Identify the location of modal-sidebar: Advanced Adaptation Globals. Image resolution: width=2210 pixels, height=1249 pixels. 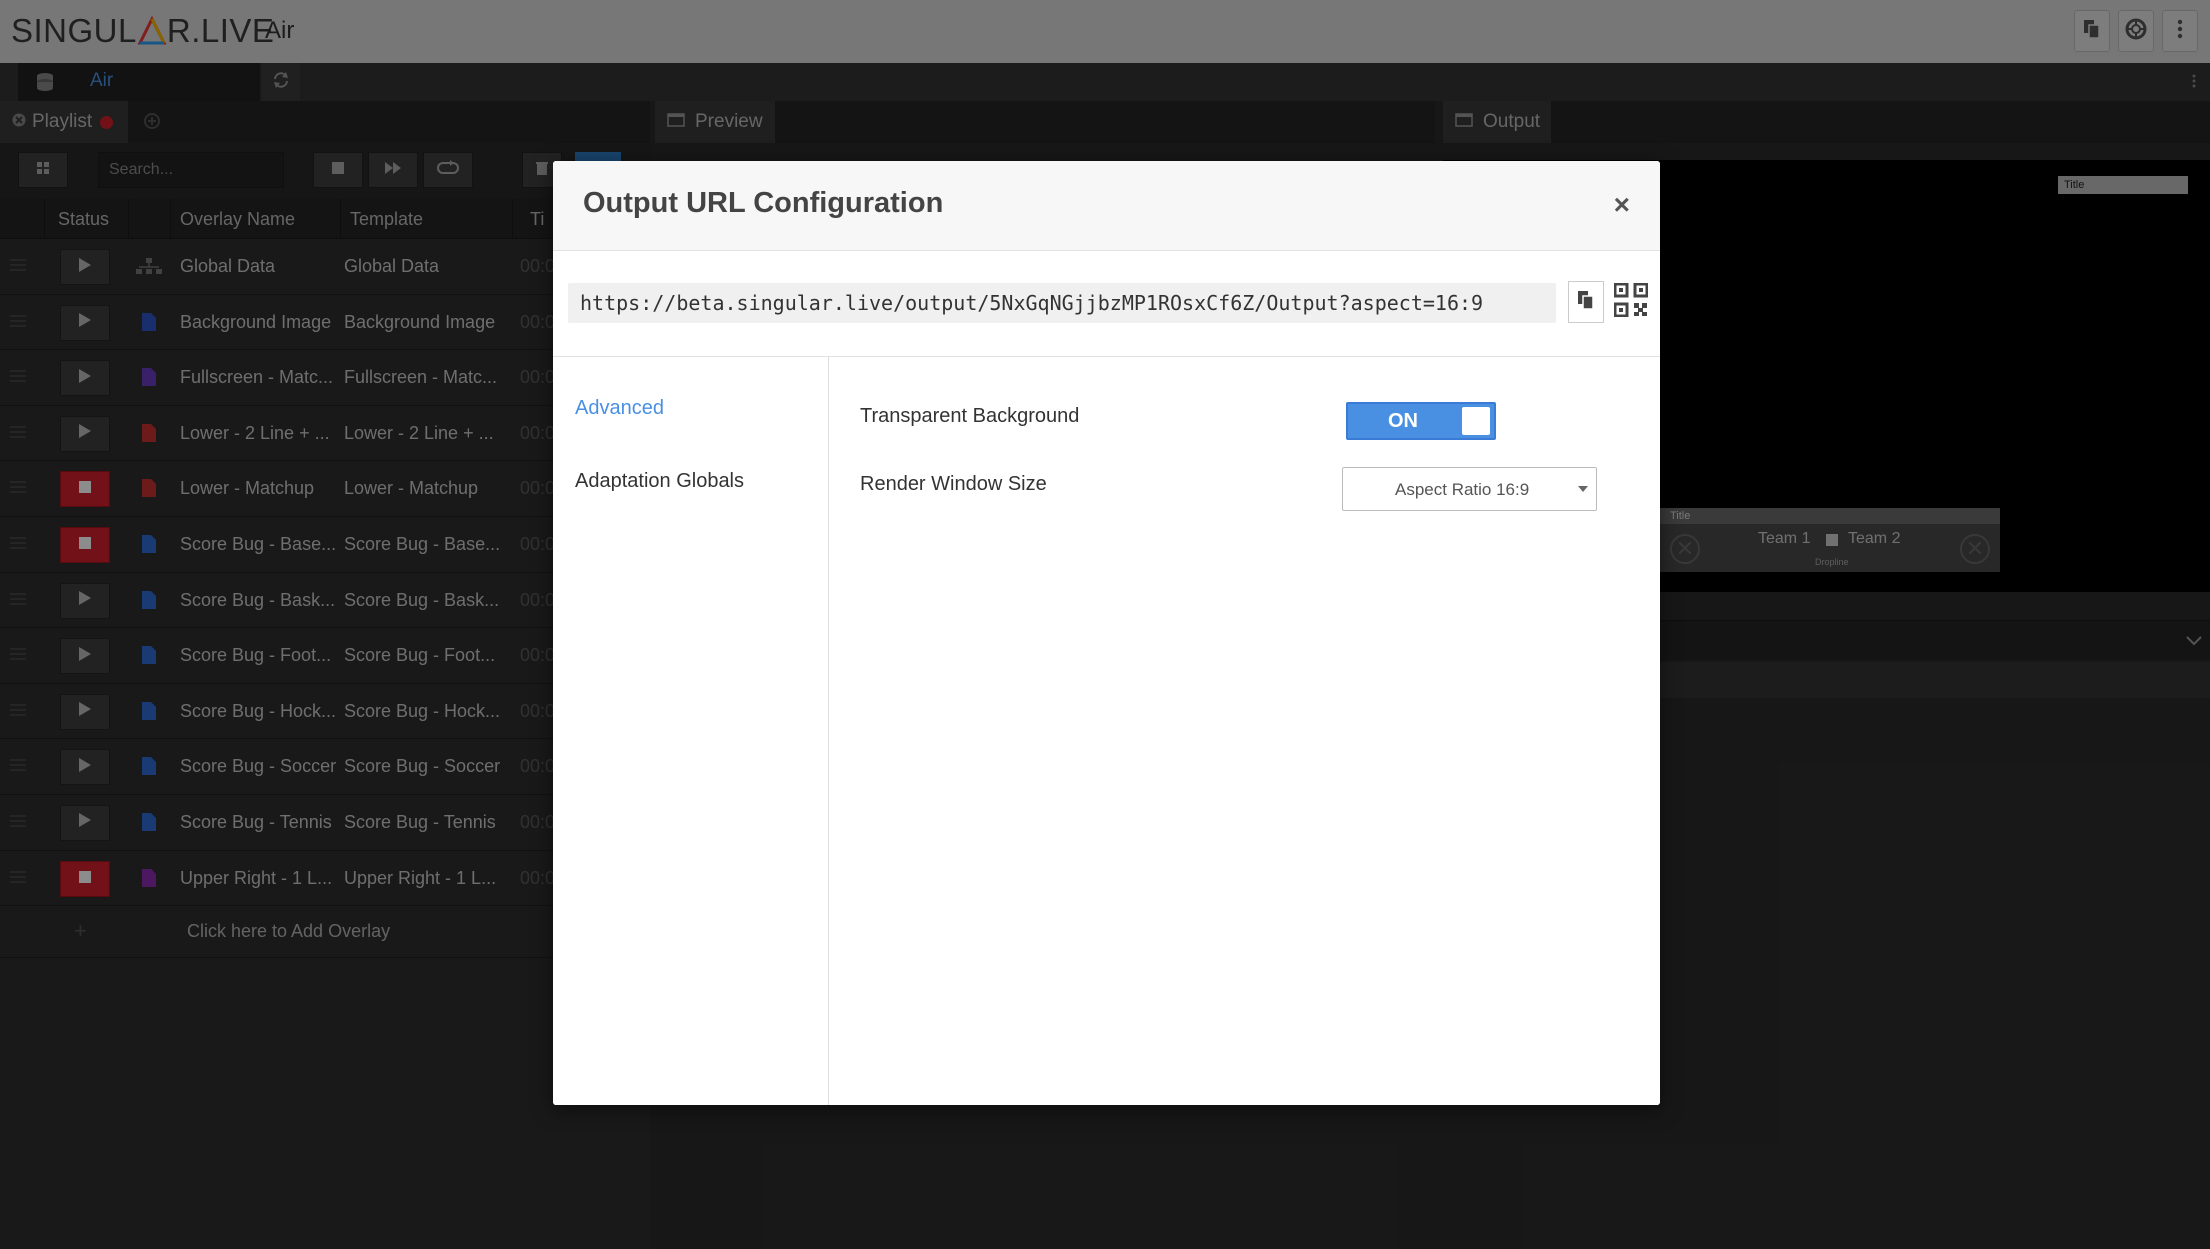
(691, 731).